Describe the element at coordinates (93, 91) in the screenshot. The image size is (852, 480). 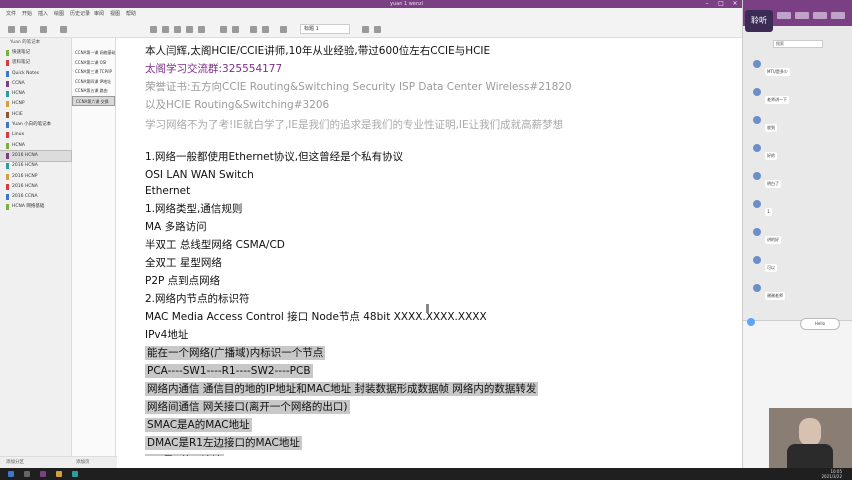
I see `page-item: CCNA第五课 路由` at that location.